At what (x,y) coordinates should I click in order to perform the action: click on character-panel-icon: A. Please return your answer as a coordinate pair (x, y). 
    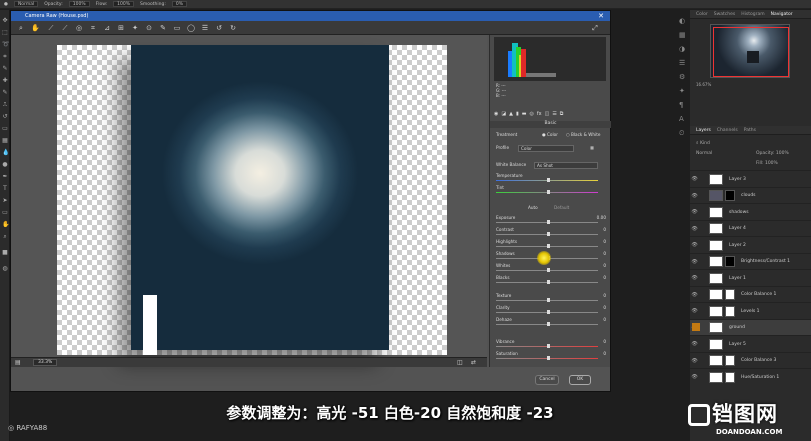
    Looking at the image, I should click on (682, 119).